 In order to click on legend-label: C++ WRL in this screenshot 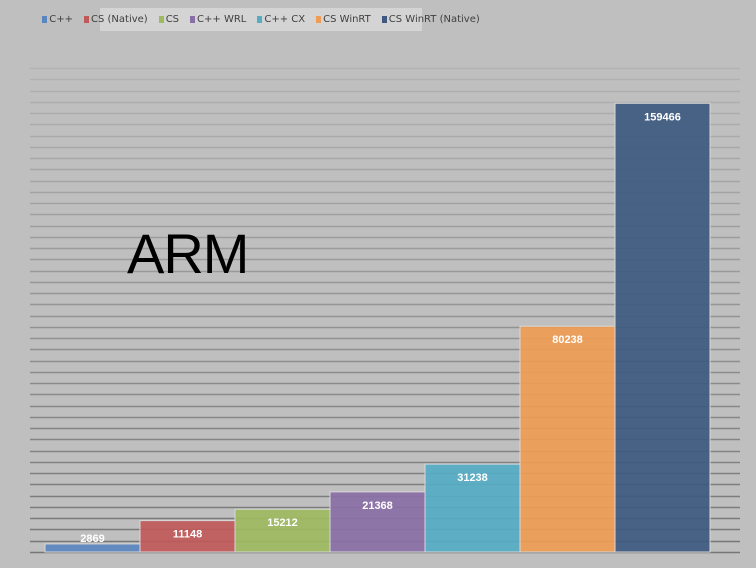, I will do `click(222, 19)`.